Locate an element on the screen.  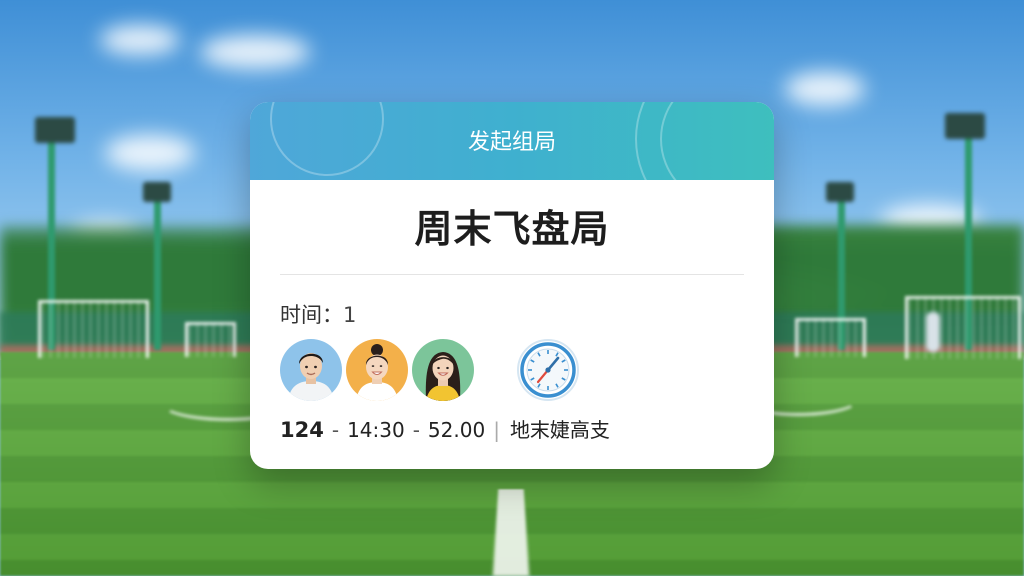
event-info-row: 124-14:30-52.00 | 地末婕高支 is located at coordinates (445, 428).